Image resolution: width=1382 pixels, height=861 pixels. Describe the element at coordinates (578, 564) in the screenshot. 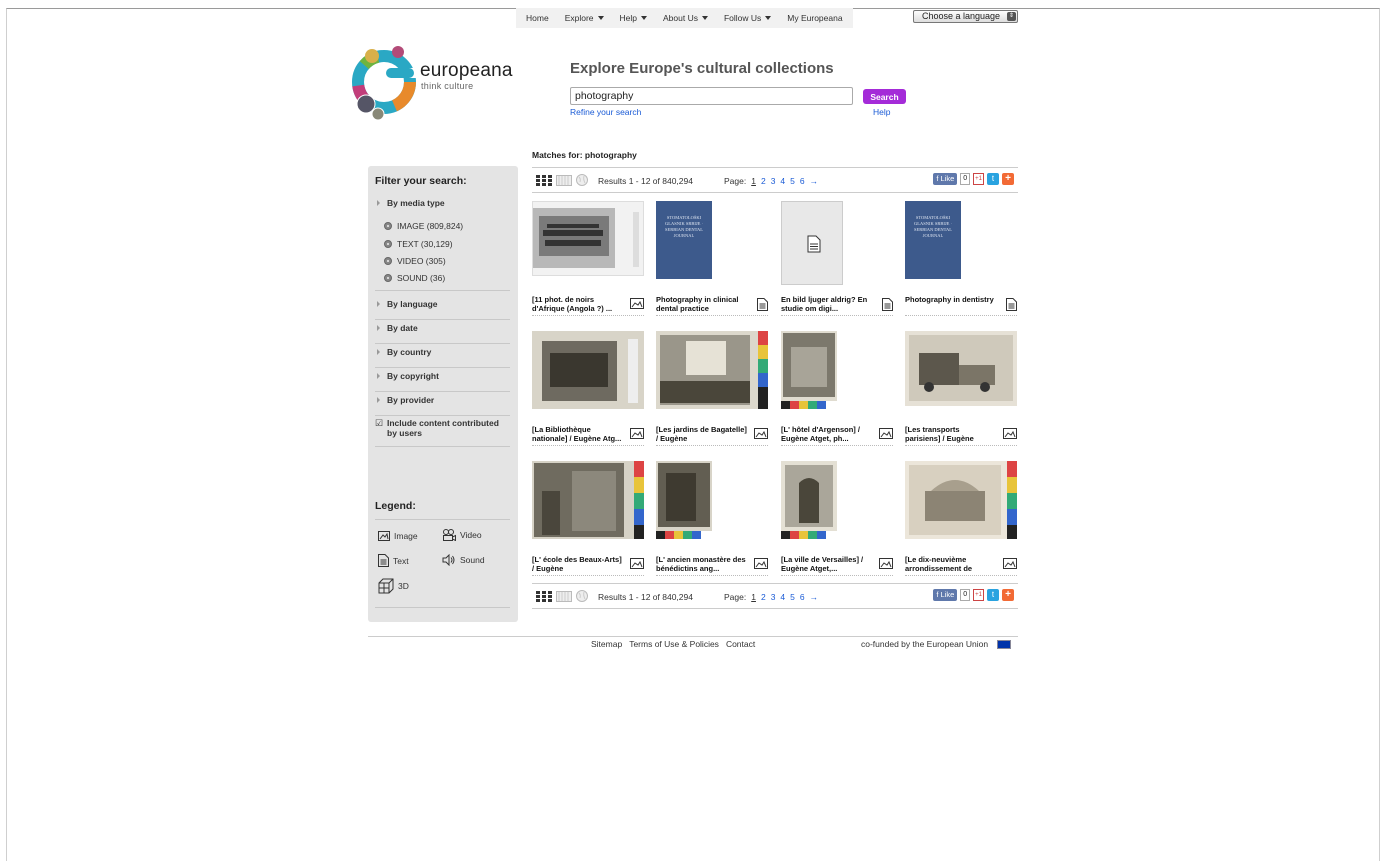

I see `result-title: [L' école des Beaux-Arts] / Eugène` at that location.